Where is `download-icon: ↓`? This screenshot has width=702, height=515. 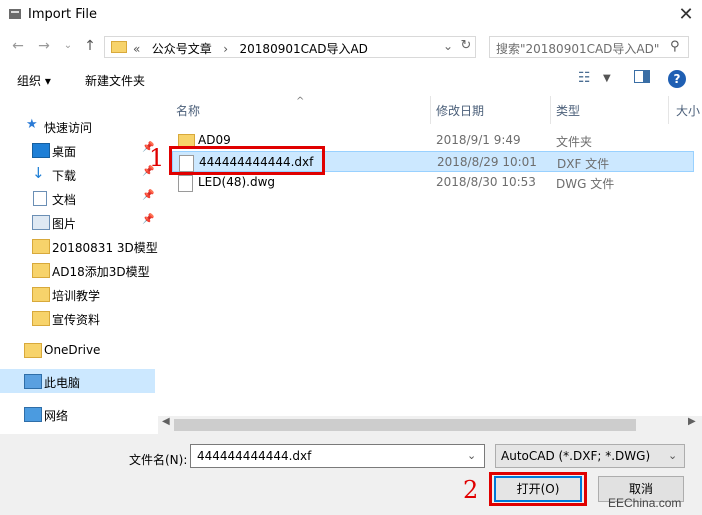 download-icon: ↓ is located at coordinates (38, 173).